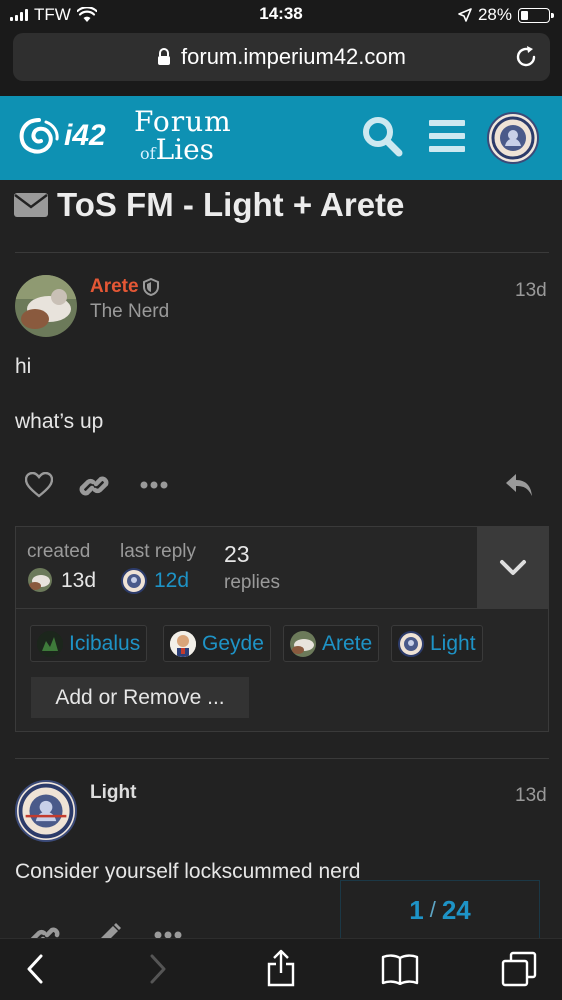 This screenshot has height=1000, width=562. Describe the element at coordinates (158, 969) in the screenshot. I see `forward-arrow-icon` at that location.